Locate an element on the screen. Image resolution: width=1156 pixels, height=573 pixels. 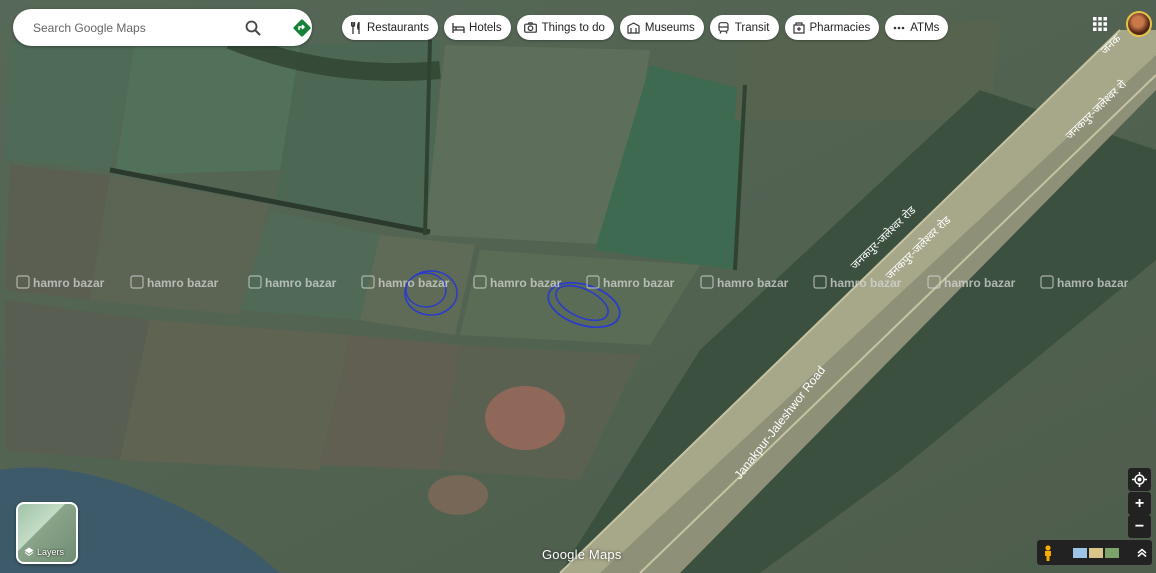
search-box is located at coordinates (162, 27).